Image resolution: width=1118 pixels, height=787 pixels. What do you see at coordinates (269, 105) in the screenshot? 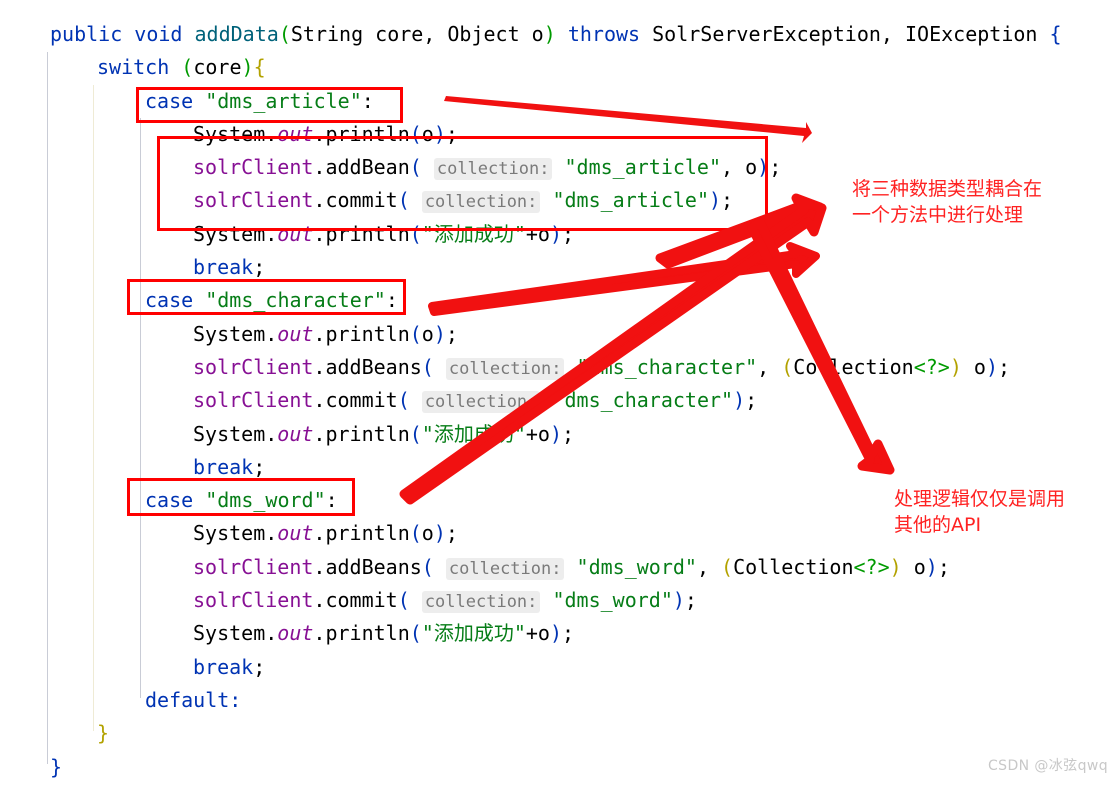
I see `highlight-box-case-article` at bounding box center [269, 105].